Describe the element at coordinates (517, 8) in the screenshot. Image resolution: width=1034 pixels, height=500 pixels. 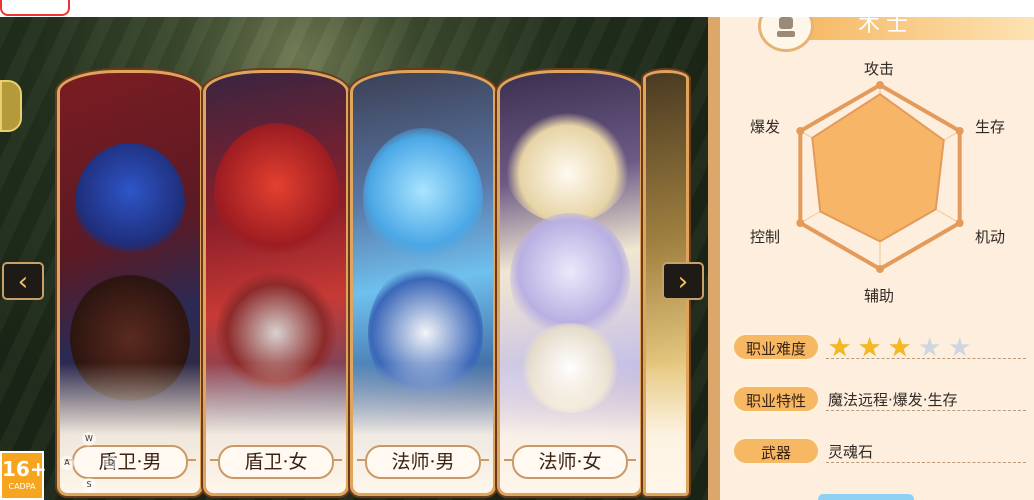
I see `top-bar` at that location.